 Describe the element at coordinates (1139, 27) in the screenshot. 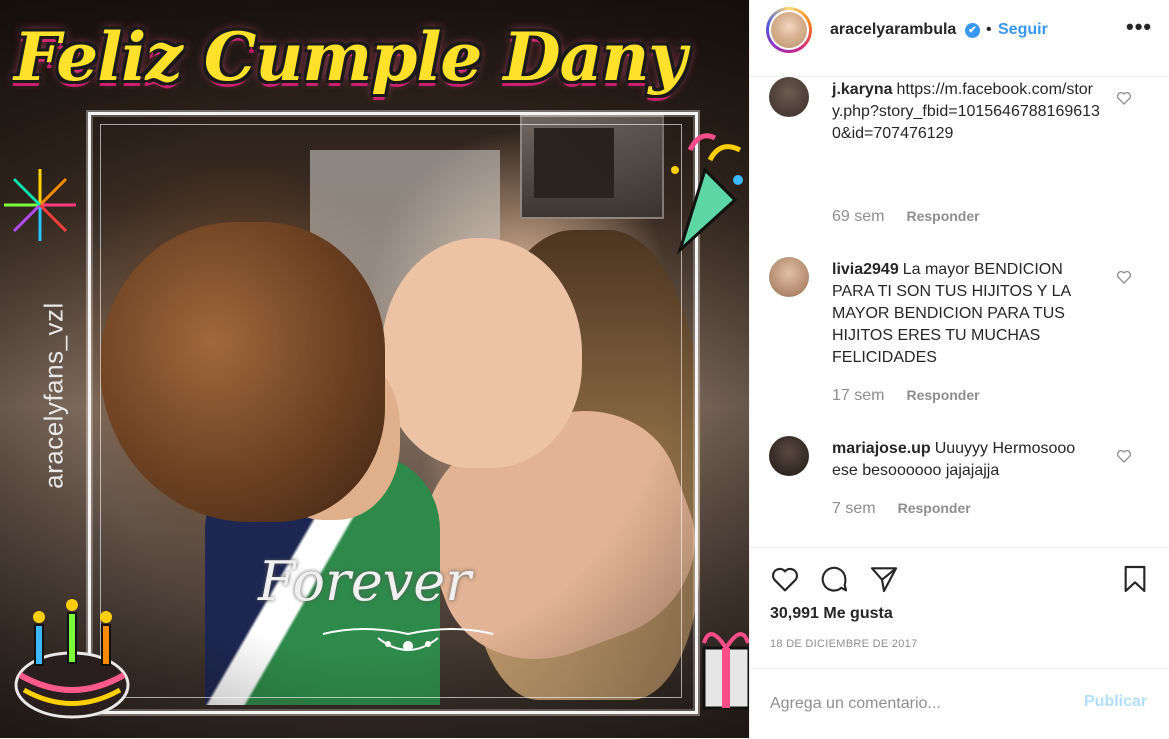

I see `more-options-icon: •••` at that location.